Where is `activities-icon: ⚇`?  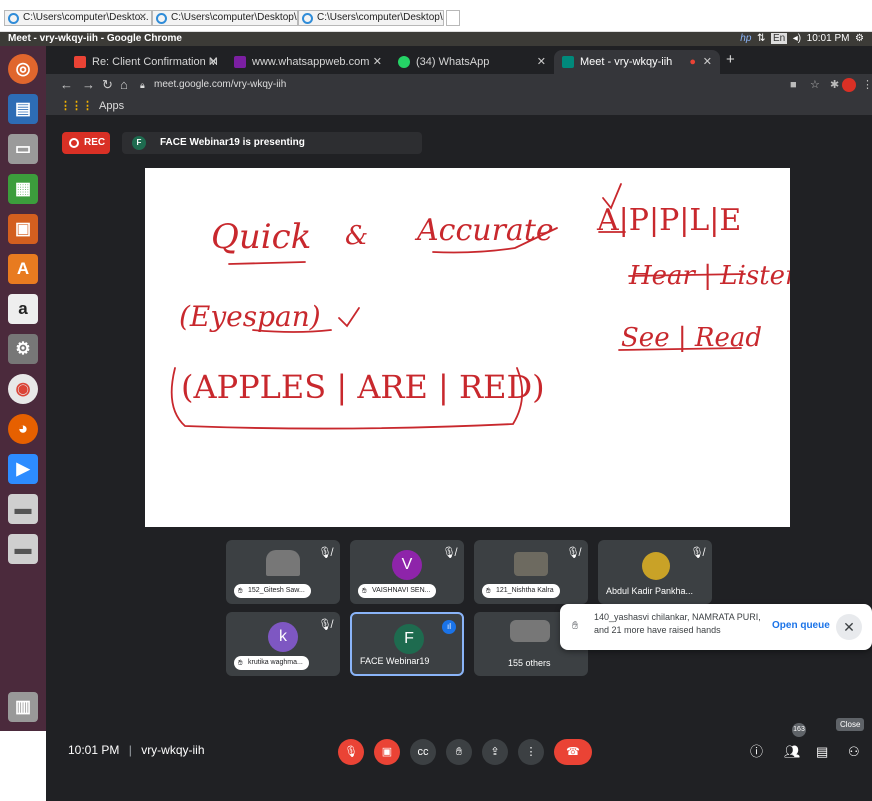
activities-icon: ⚇ is located at coordinates (854, 752).